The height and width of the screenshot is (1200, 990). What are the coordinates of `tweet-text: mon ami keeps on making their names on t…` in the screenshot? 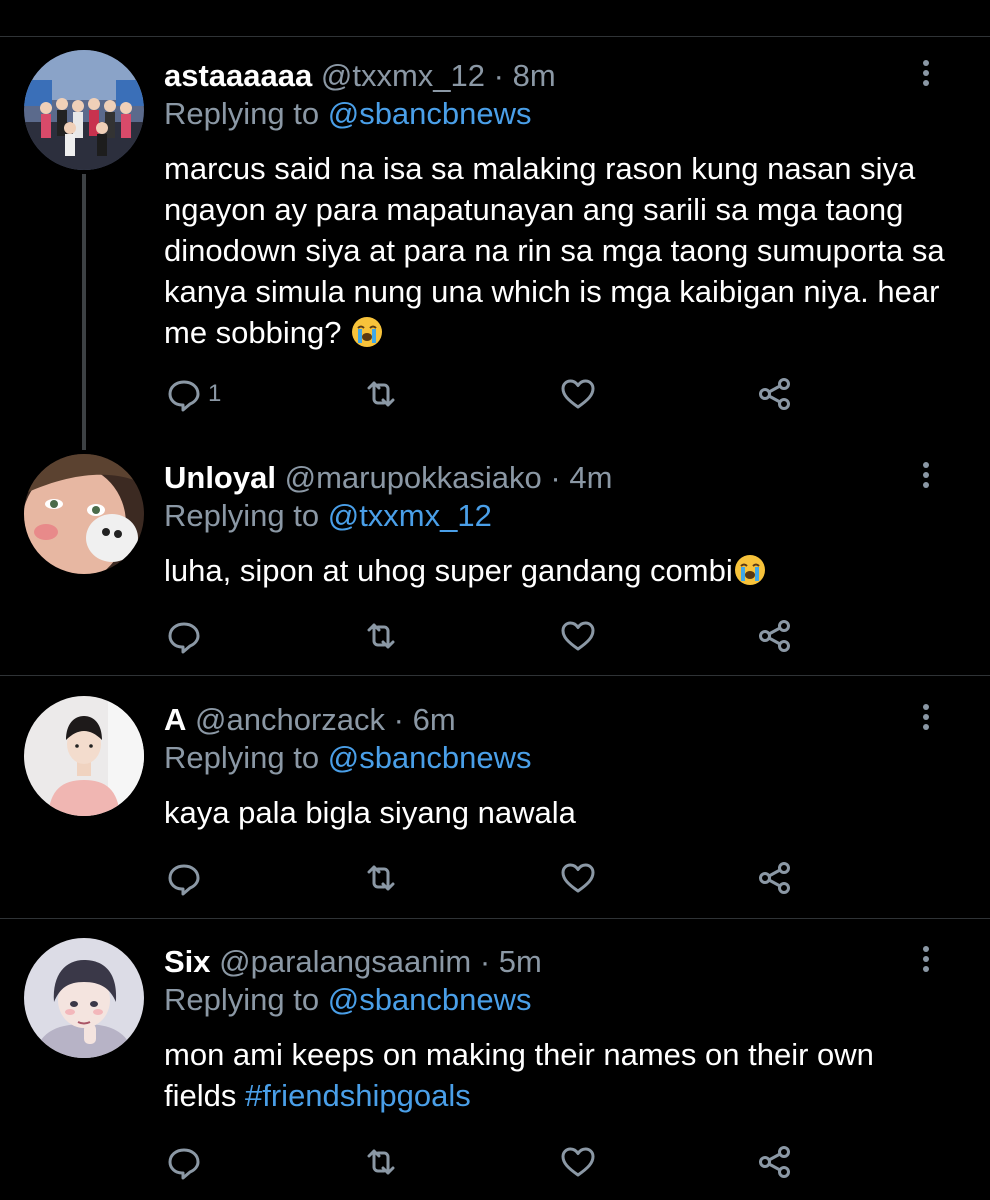 It's located at (534, 1075).